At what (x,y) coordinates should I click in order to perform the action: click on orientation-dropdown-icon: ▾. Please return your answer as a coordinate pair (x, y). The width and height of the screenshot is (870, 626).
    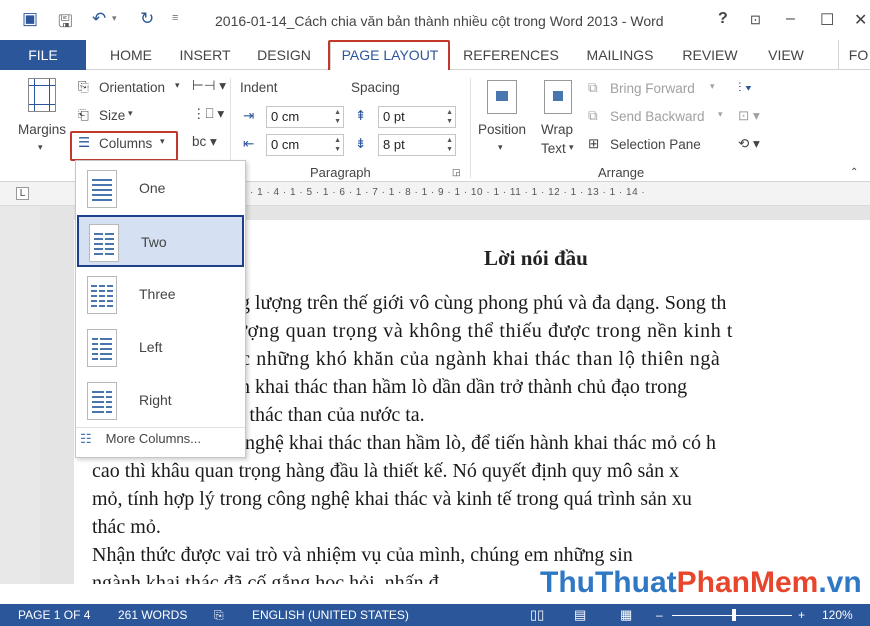
    Looking at the image, I should click on (177, 85).